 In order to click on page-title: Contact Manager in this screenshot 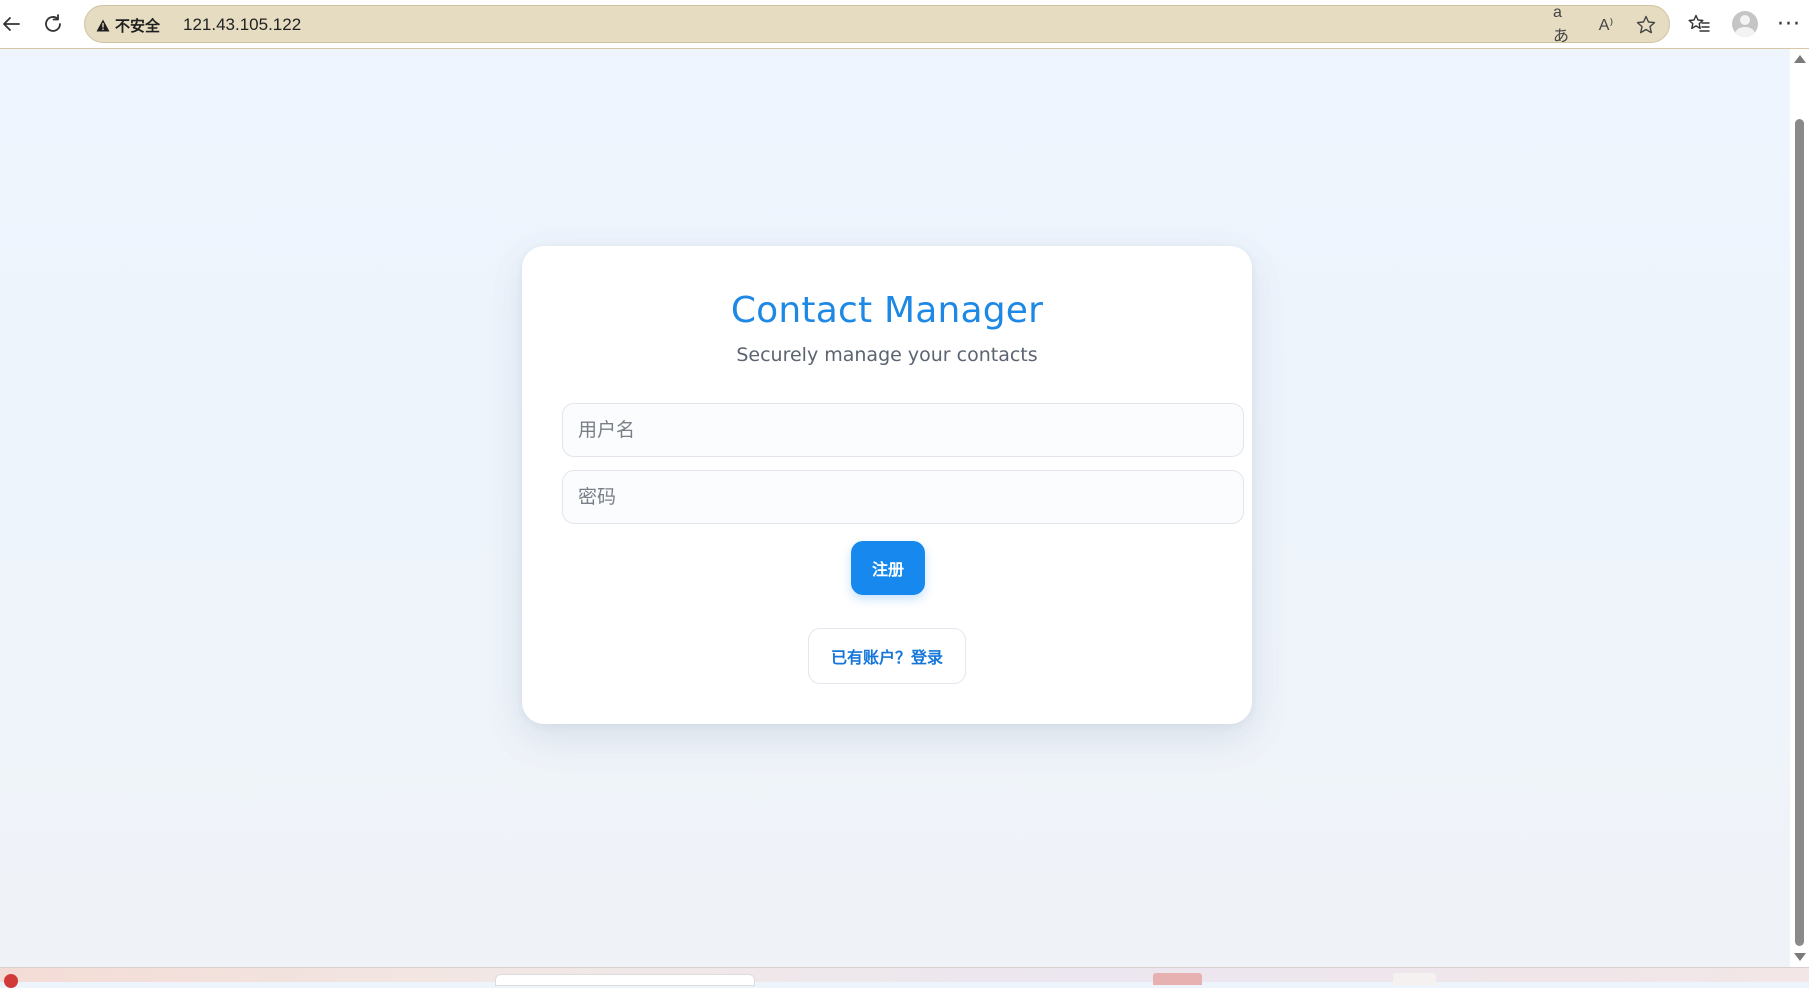, I will do `click(887, 310)`.